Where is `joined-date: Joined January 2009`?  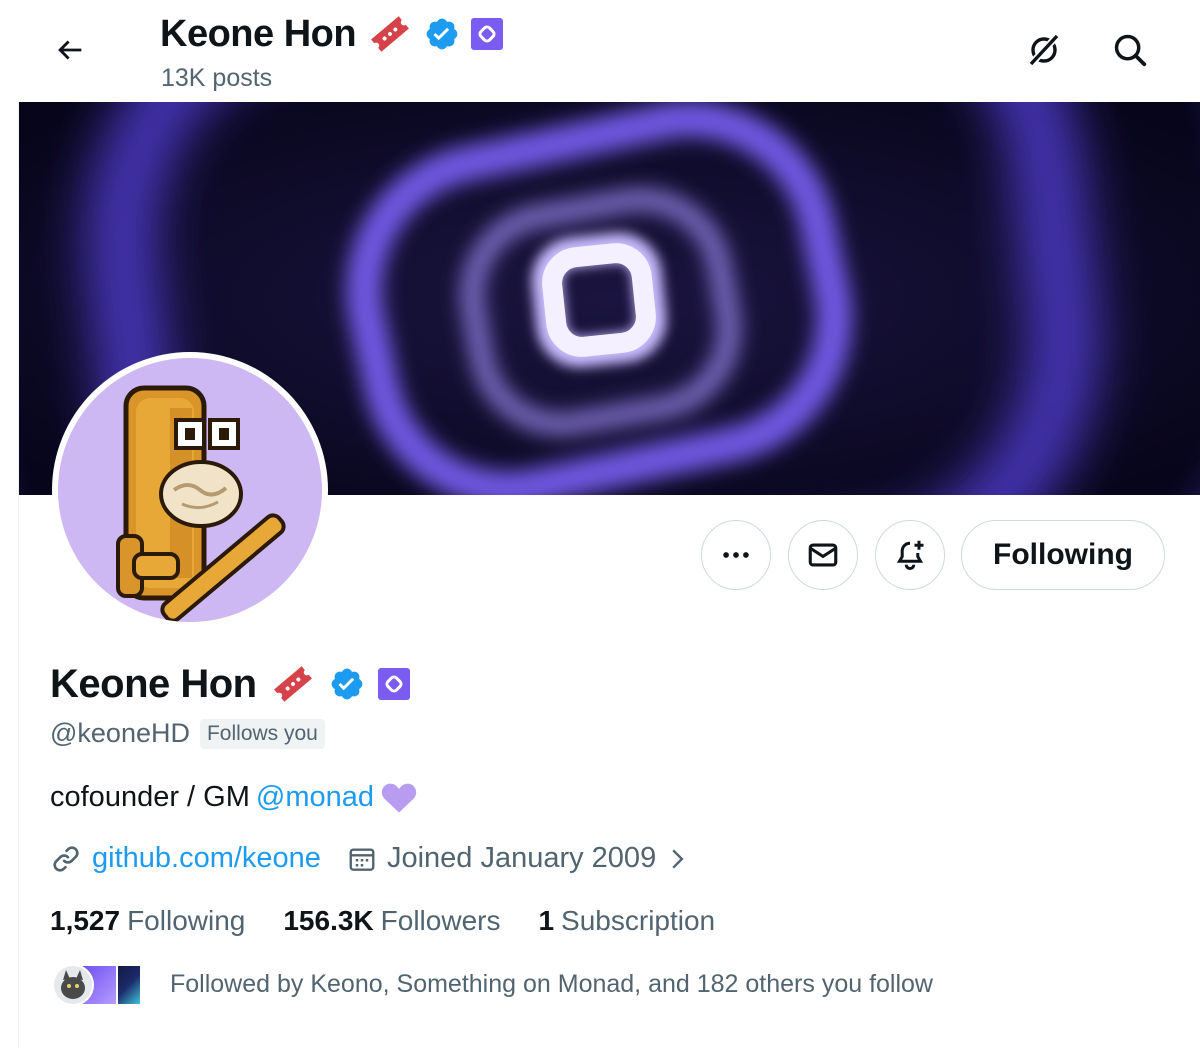 joined-date: Joined January 2009 is located at coordinates (518, 858).